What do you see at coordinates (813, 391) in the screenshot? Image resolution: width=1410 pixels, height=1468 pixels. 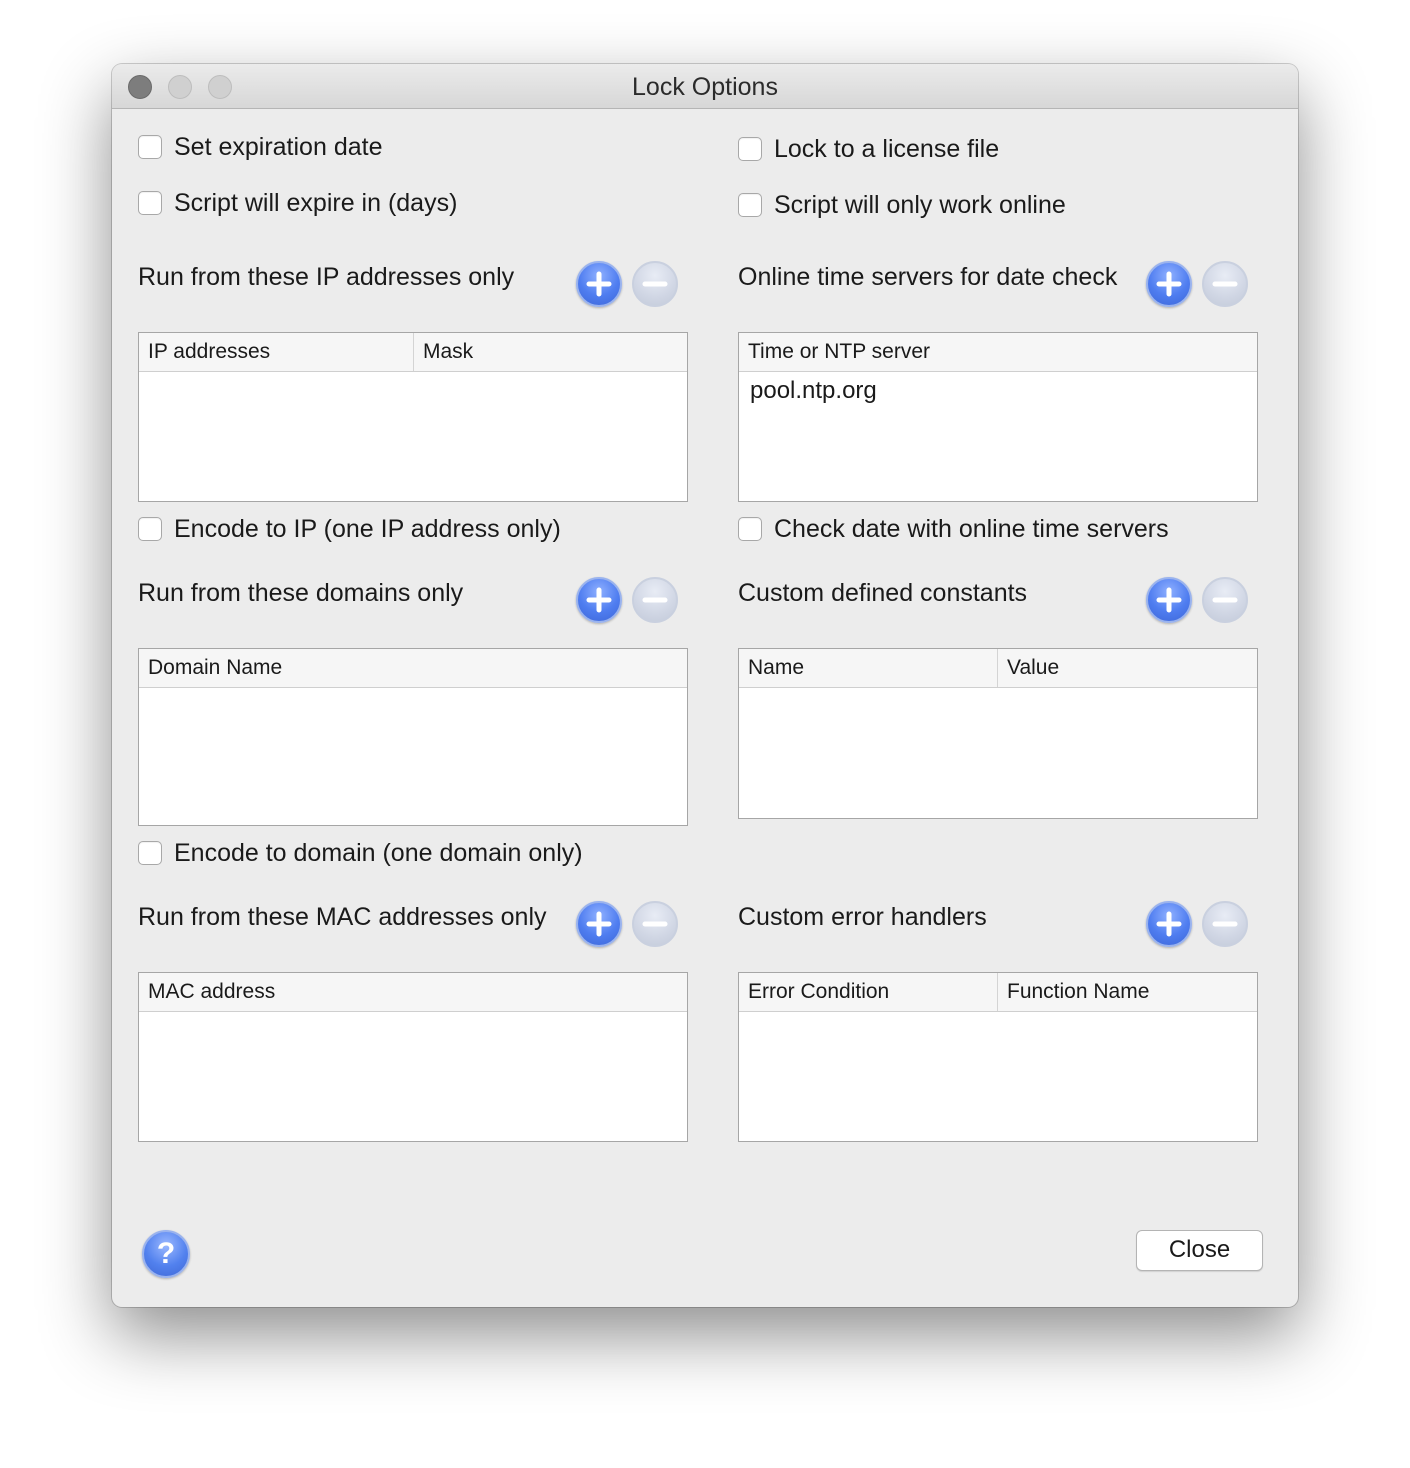 I see `table-row: pool.ntp.org` at bounding box center [813, 391].